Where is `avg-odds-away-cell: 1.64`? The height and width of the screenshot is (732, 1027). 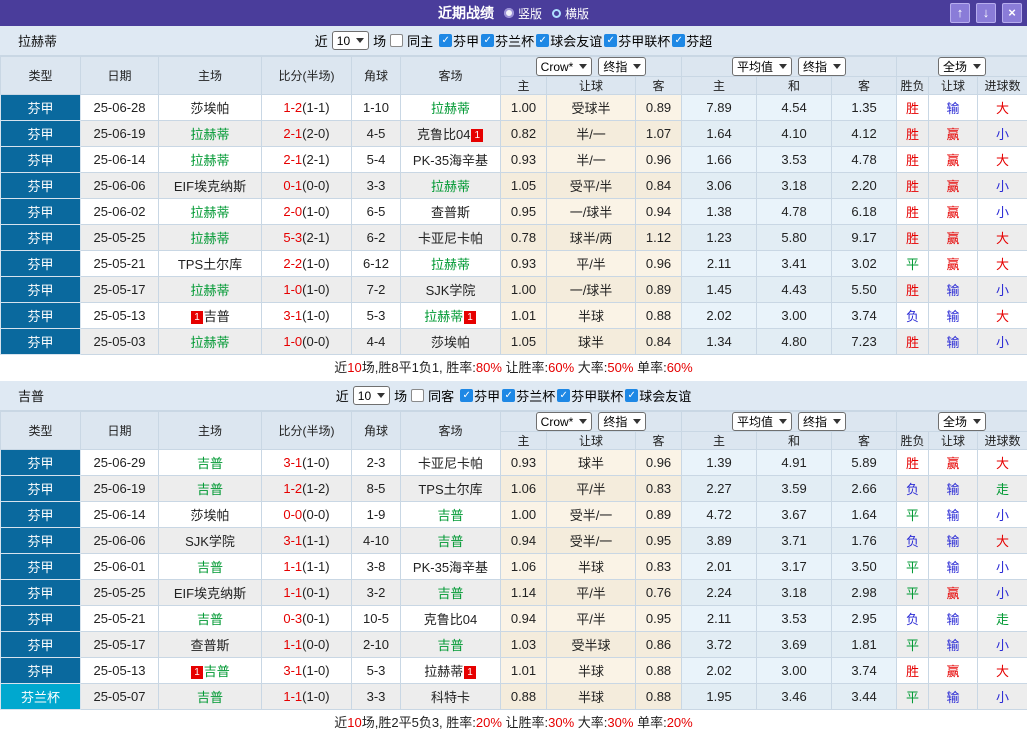
avg-odds-away-cell: 1.64 is located at coordinates (864, 514).